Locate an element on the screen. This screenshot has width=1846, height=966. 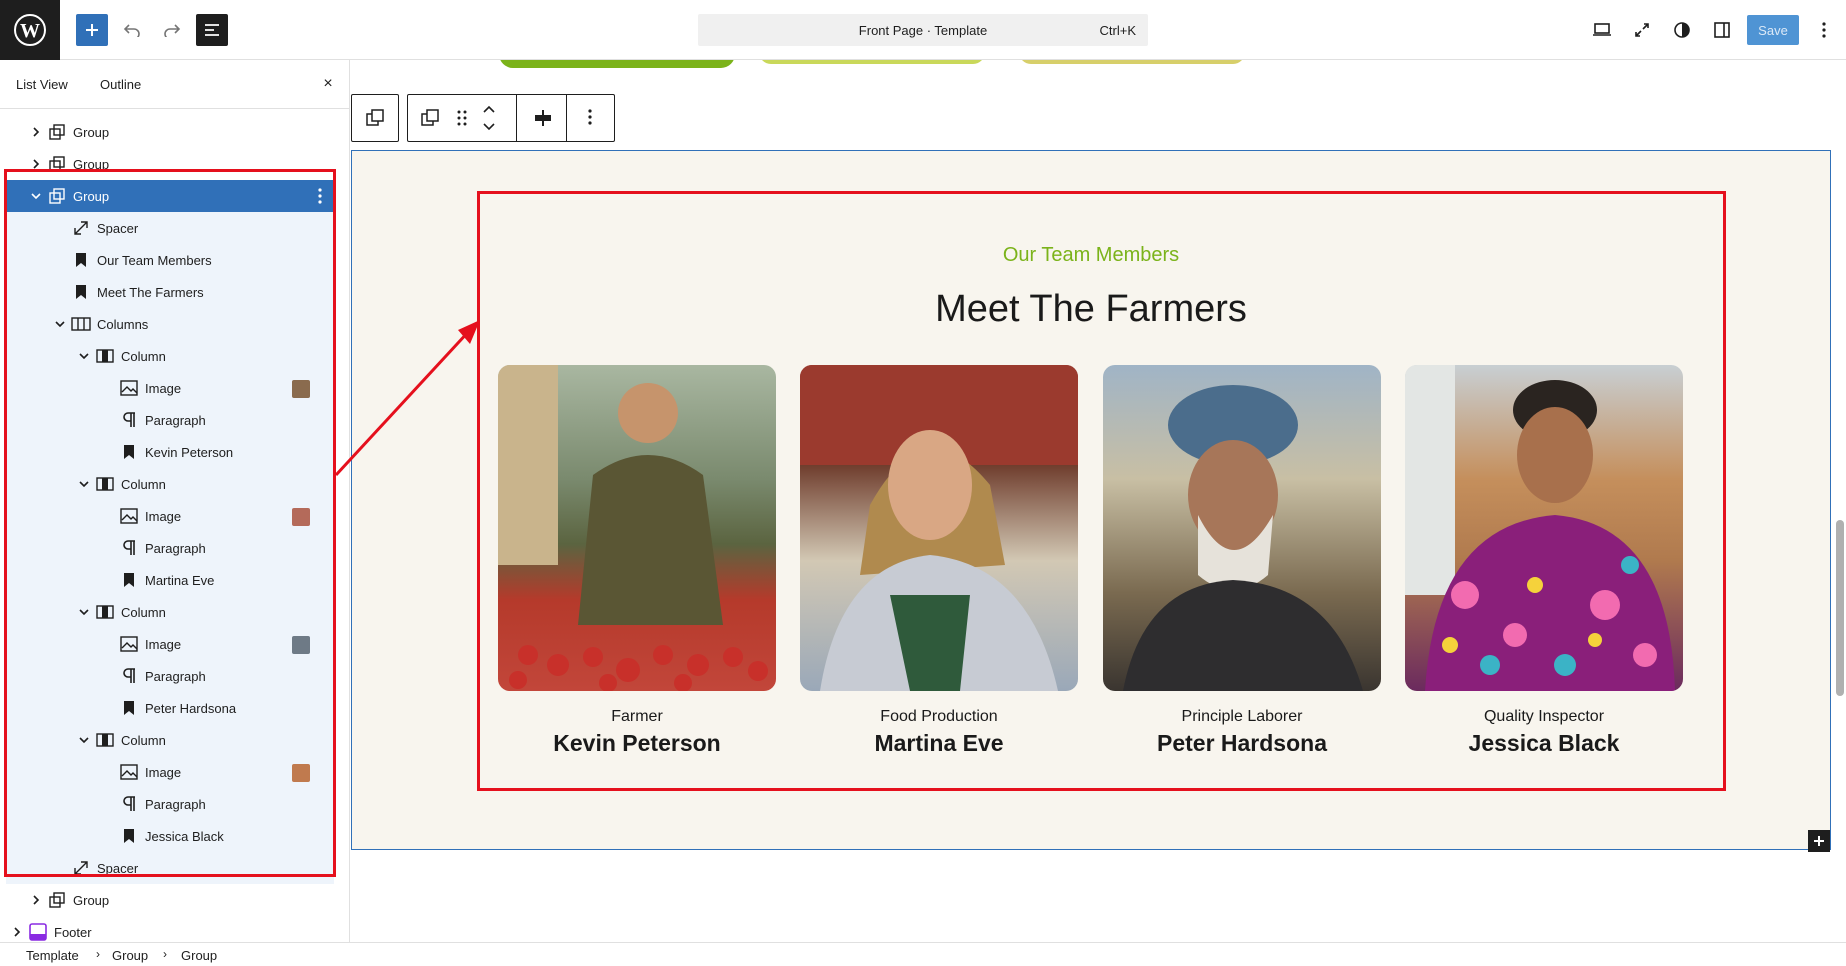
canvas-scrollbar-thumb is located at coordinates (1840, 608).